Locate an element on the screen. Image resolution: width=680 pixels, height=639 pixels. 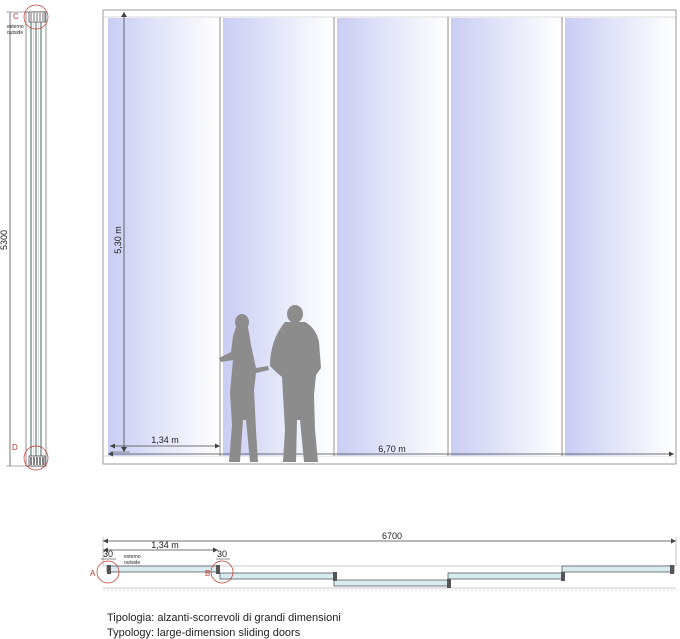
plan-view: 6700 1,34 m 30 30 esterno outside A B is located at coordinates (383, 561).